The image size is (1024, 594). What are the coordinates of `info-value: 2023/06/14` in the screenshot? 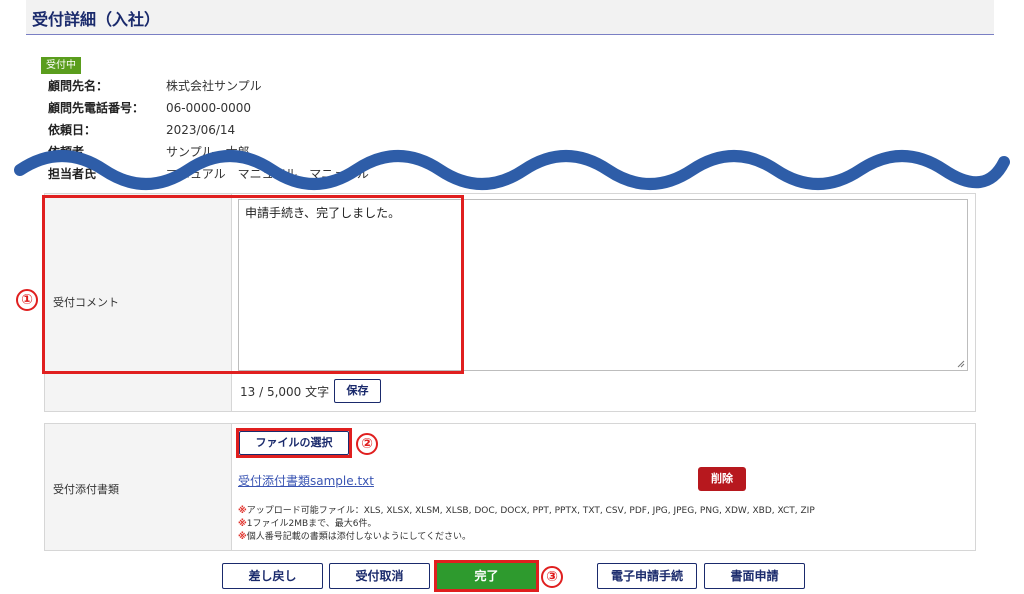 It's located at (201, 130).